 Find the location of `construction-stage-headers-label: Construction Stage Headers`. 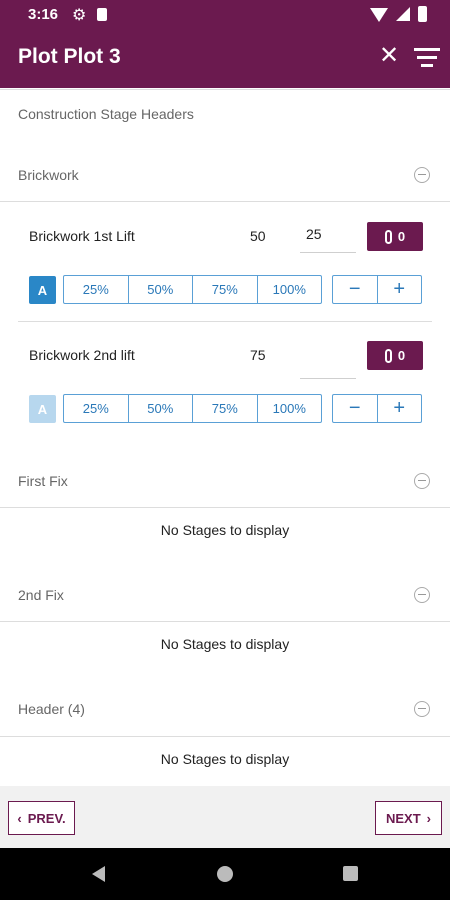

construction-stage-headers-label: Construction Stage Headers is located at coordinates (106, 114).